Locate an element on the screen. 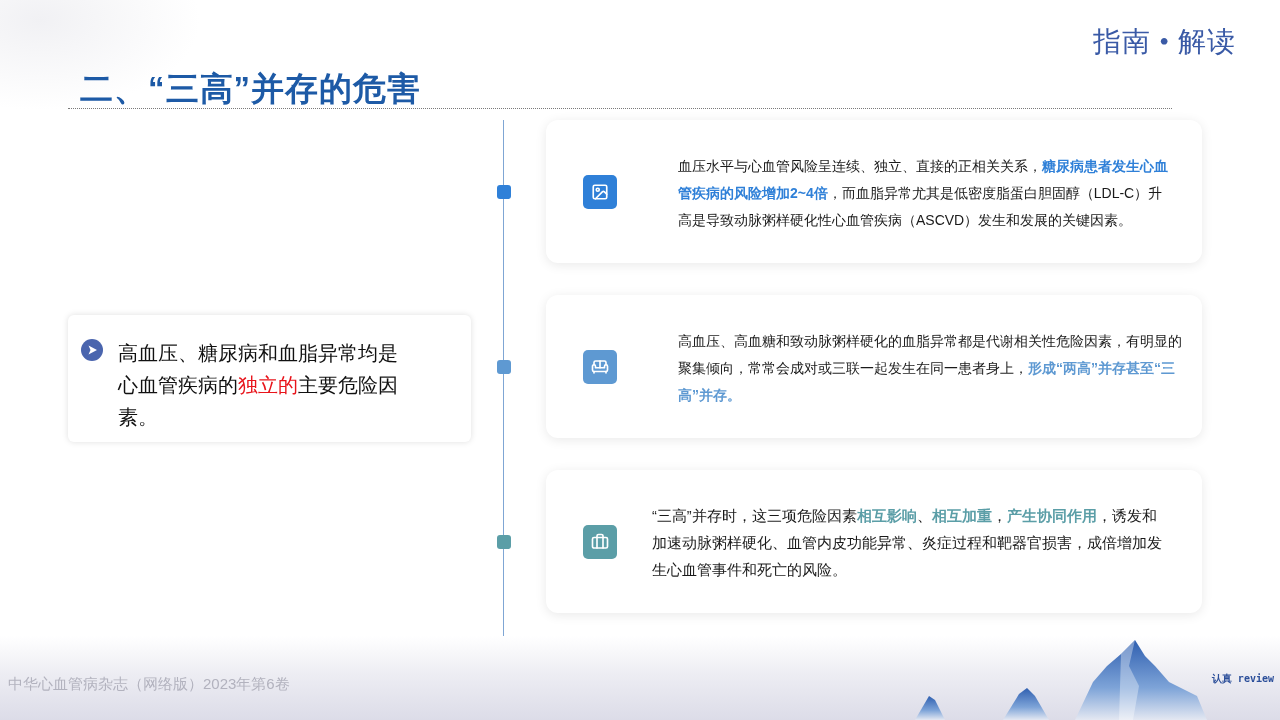  sofa-icon is located at coordinates (600, 366).